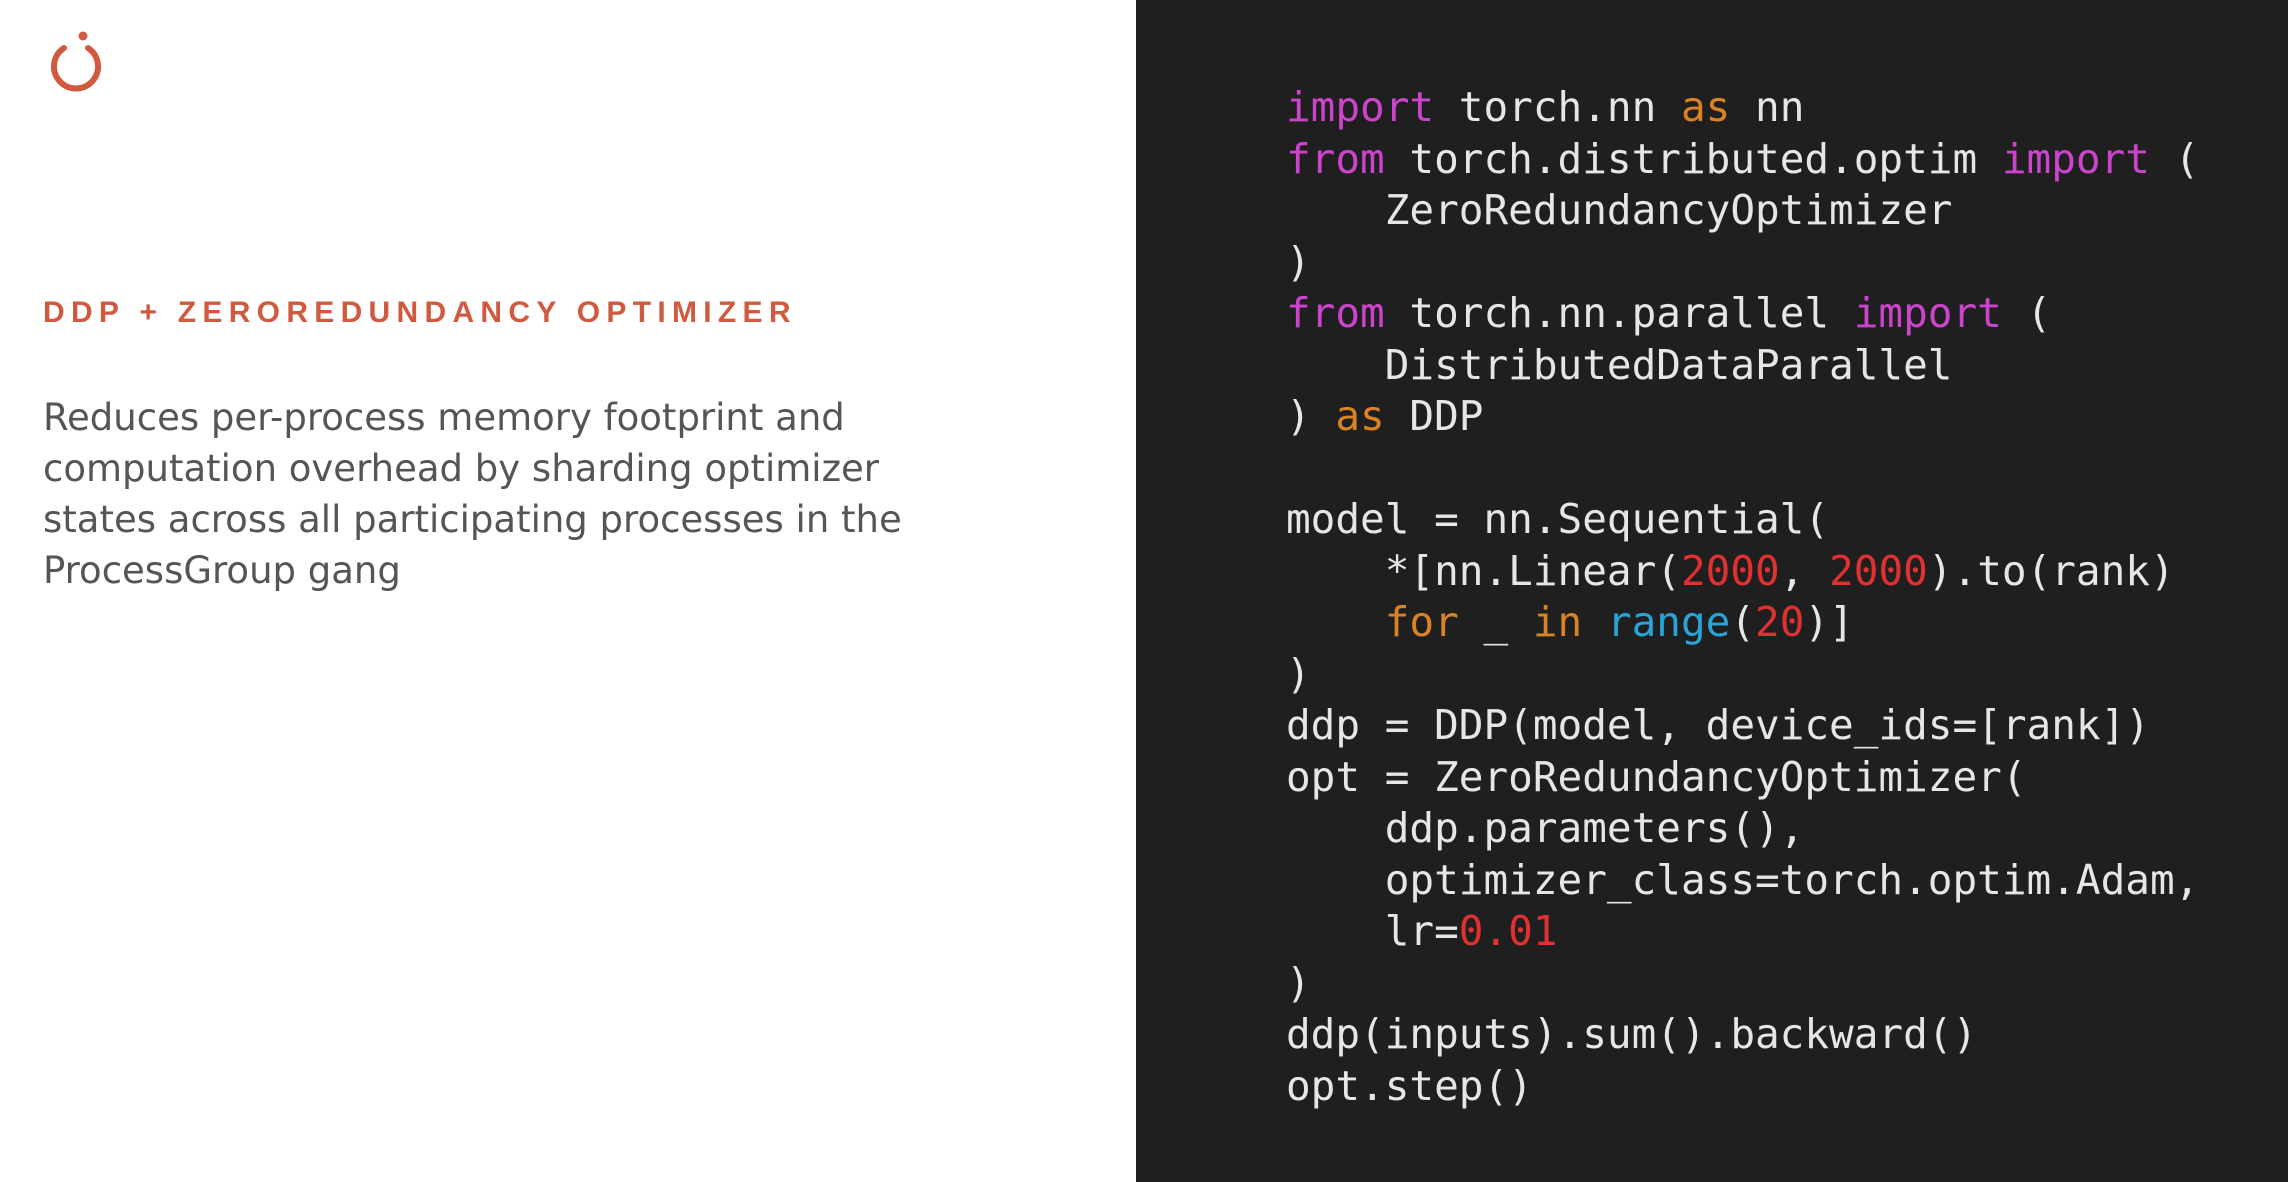 The height and width of the screenshot is (1182, 2288). Describe the element at coordinates (1742, 417) in the screenshot. I see `code-line: ) as DDP` at that location.